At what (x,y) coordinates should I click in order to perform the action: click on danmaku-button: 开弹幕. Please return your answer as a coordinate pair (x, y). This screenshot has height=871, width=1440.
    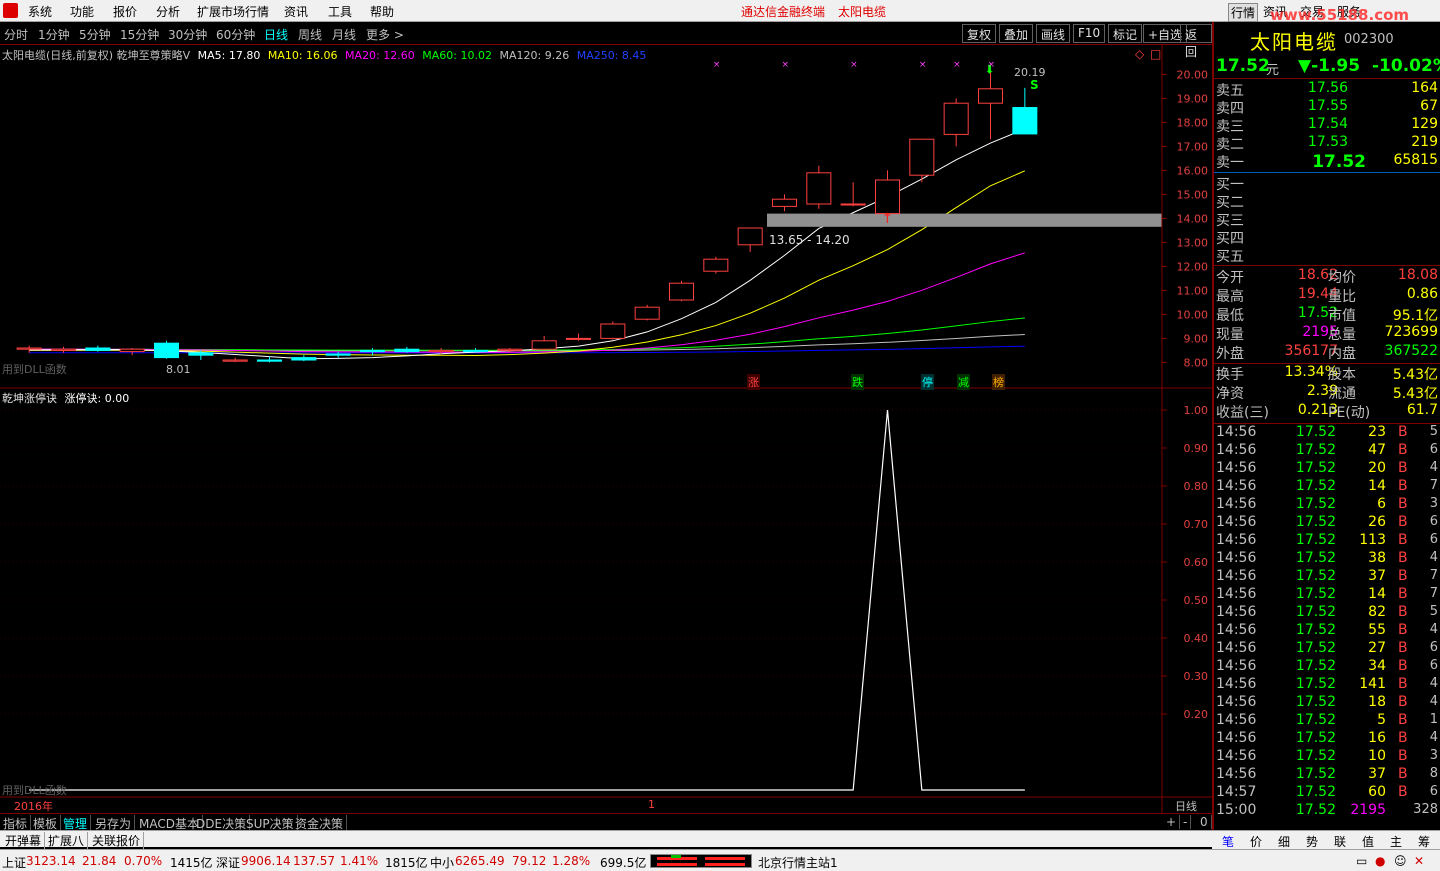
    Looking at the image, I should click on (24, 840).